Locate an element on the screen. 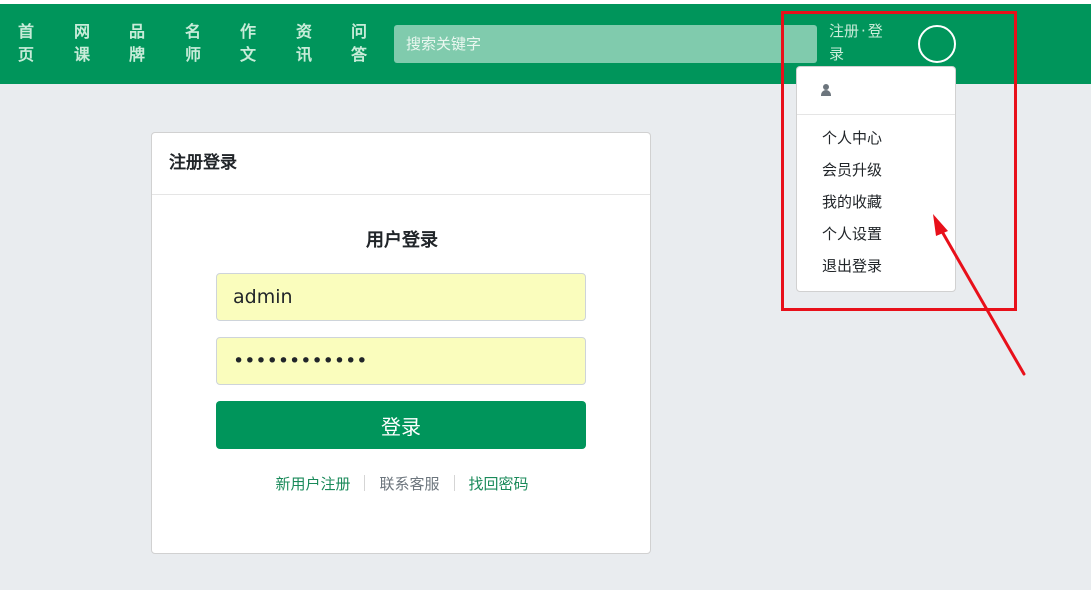 The image size is (1091, 590). nav-item-qa: 问 答 is located at coordinates (359, 43).